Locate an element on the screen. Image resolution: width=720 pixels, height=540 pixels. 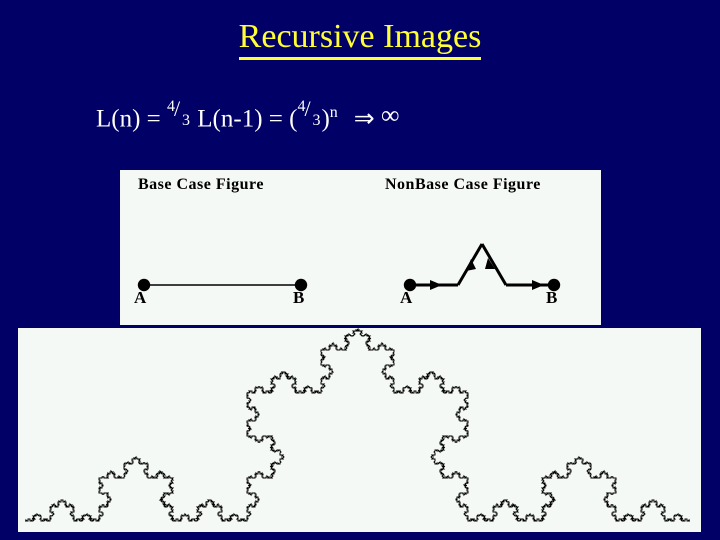
fraction-four-thirds-2: 4/3 is located at coordinates (309, 112).